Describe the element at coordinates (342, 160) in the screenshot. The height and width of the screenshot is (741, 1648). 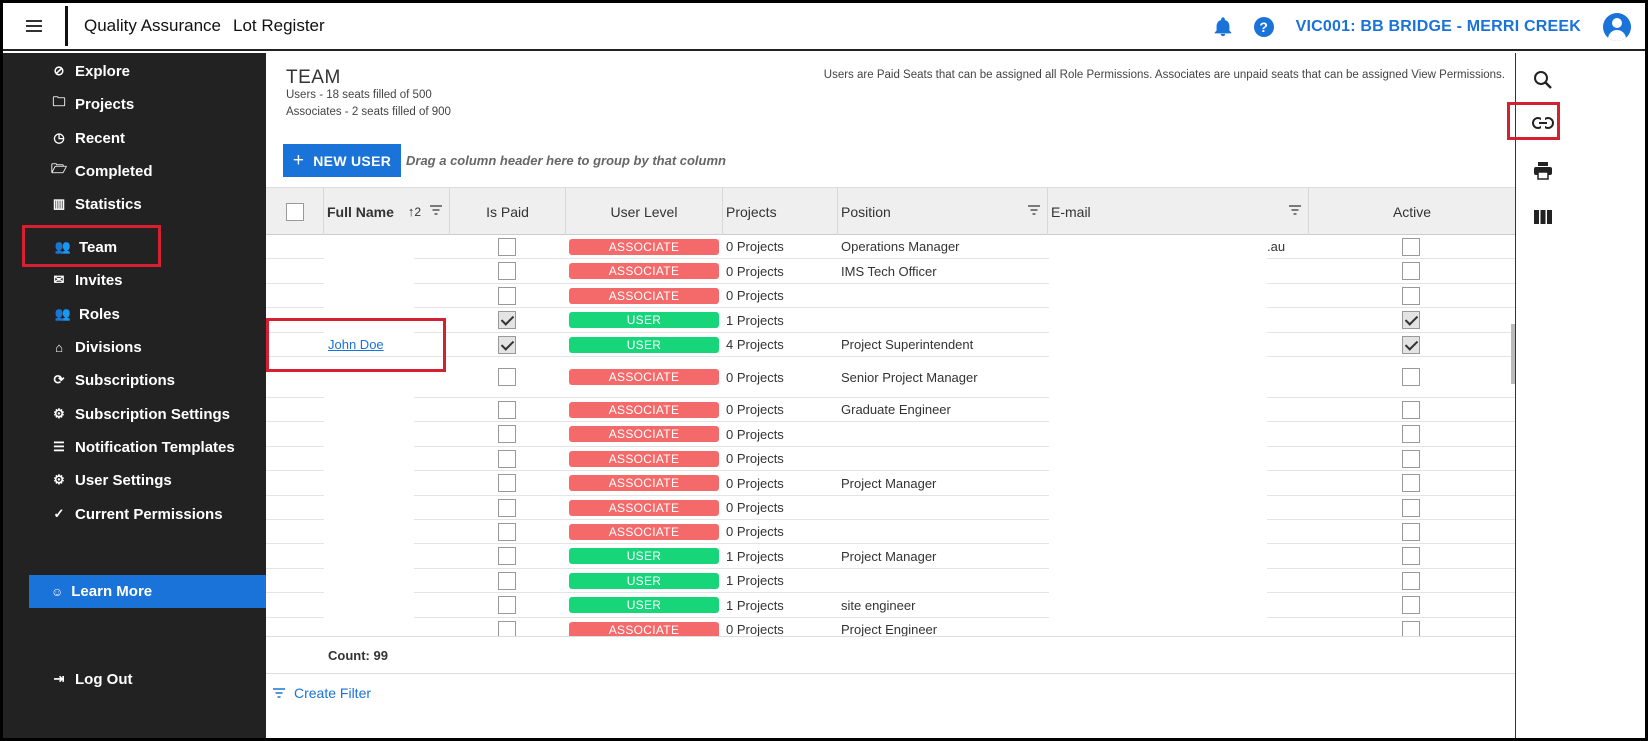
I see `new-user-button: + NEW USER` at that location.